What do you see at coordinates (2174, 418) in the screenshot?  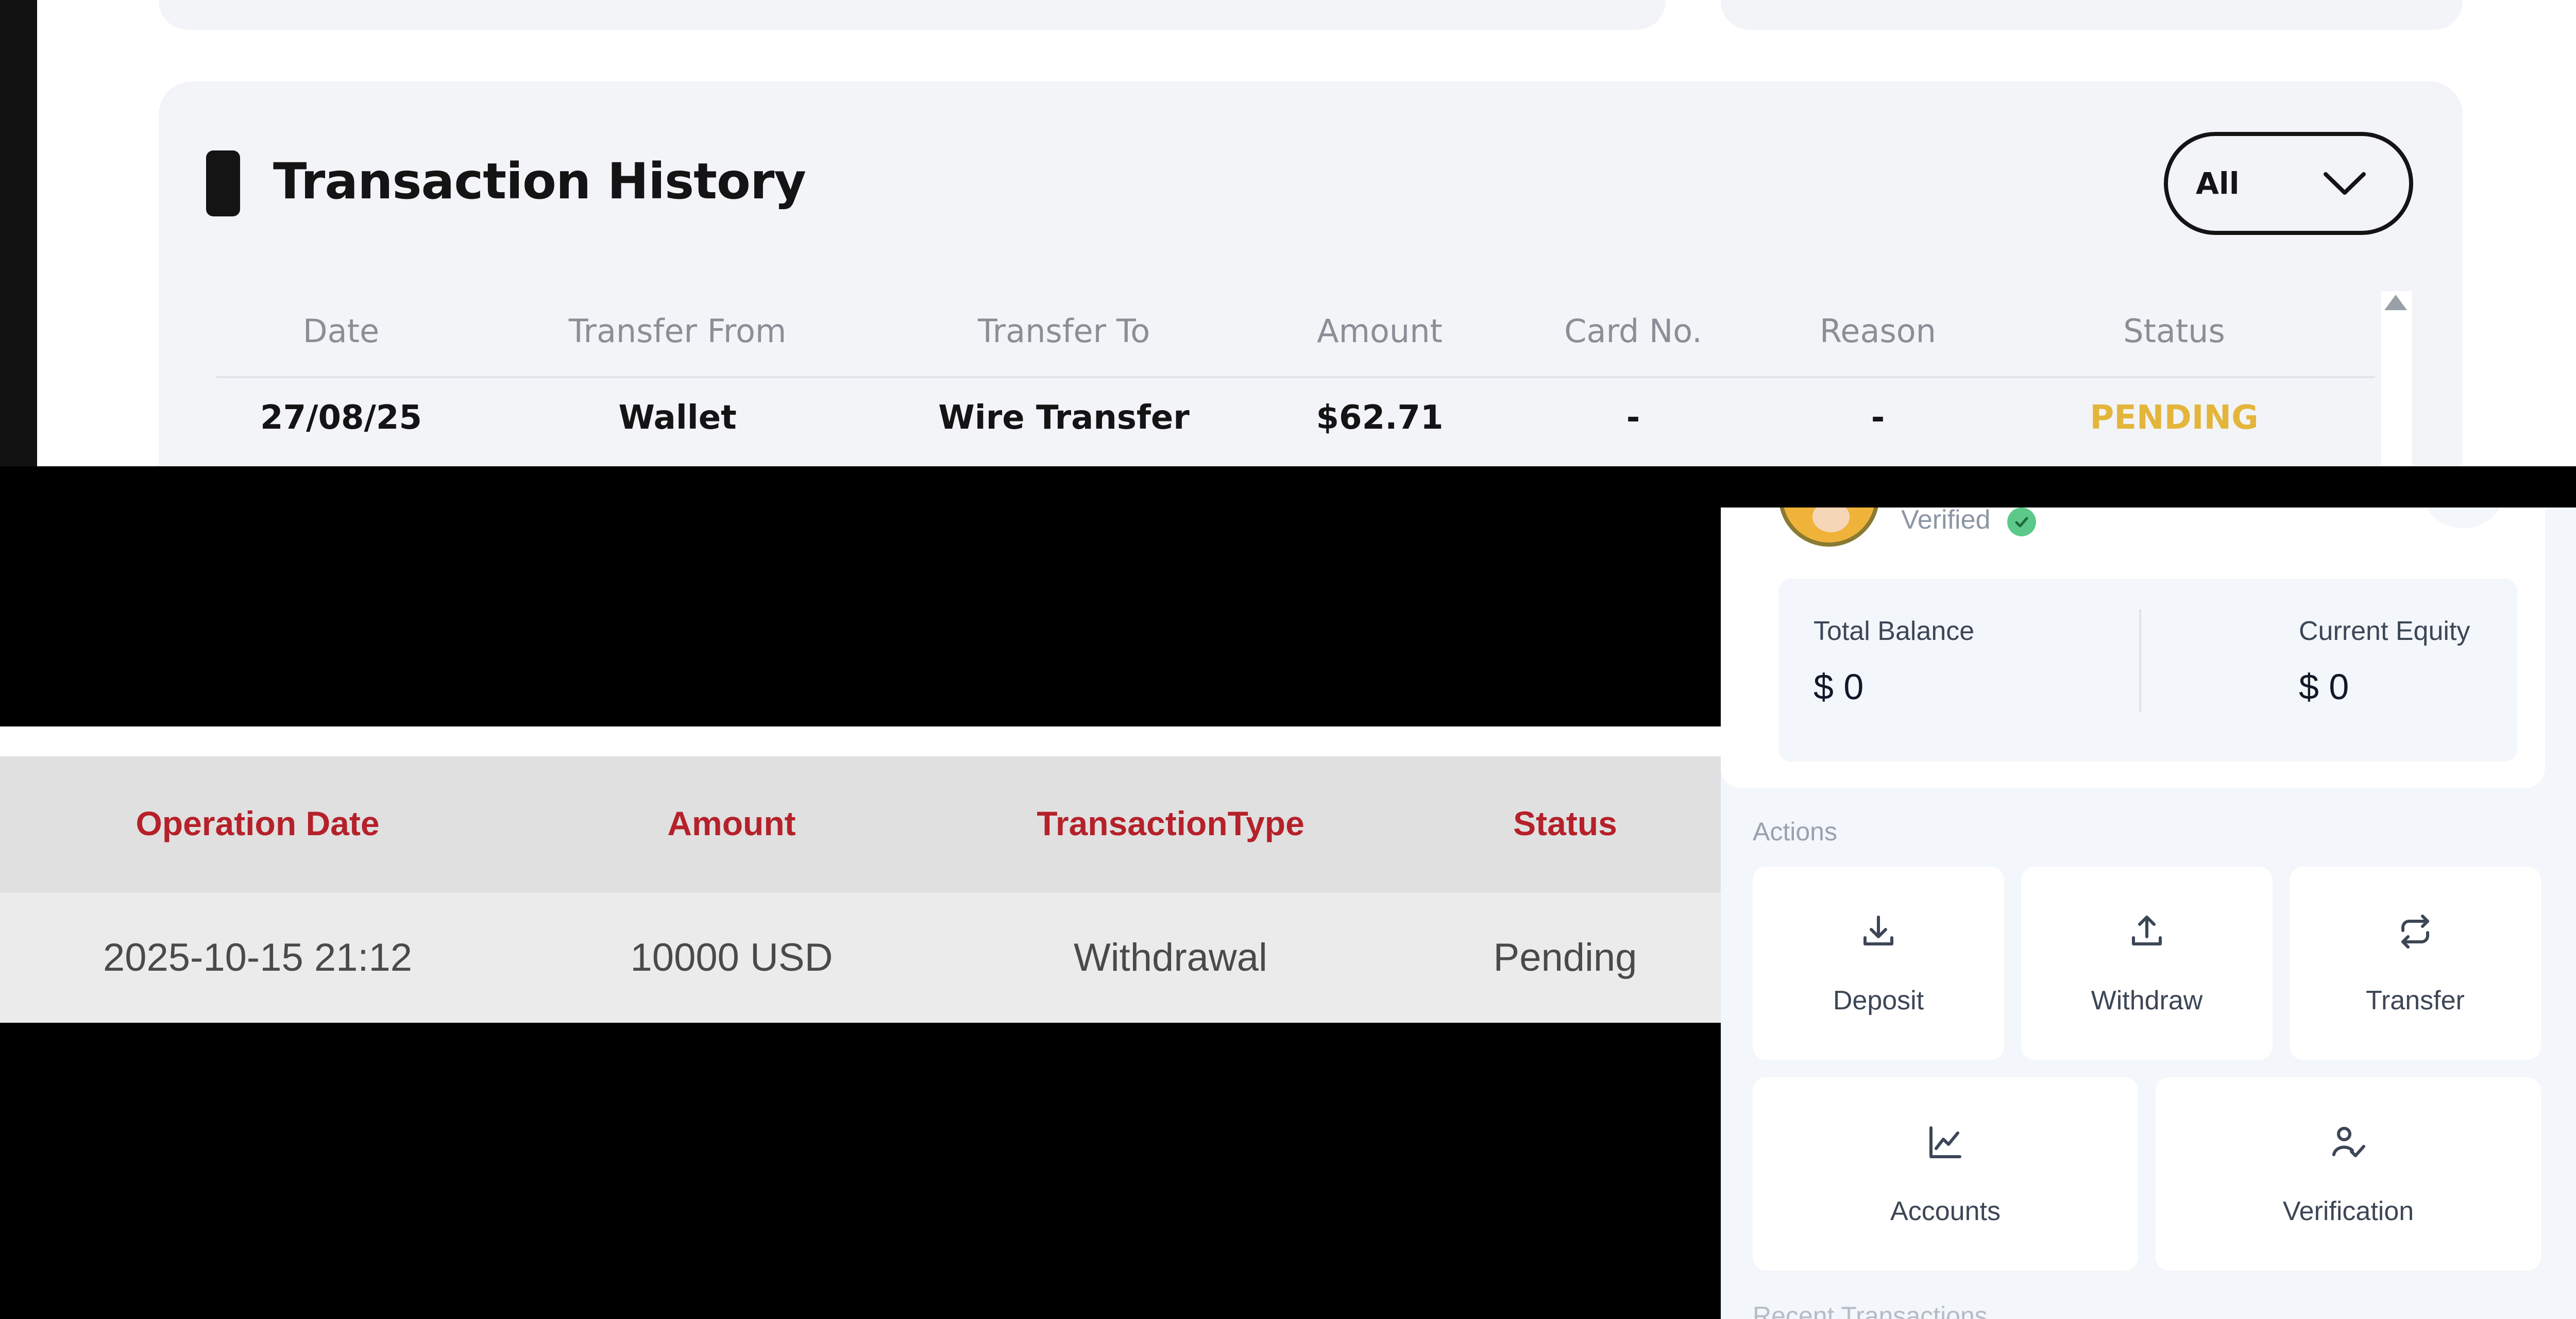 I see `status-badge: PENDING` at bounding box center [2174, 418].